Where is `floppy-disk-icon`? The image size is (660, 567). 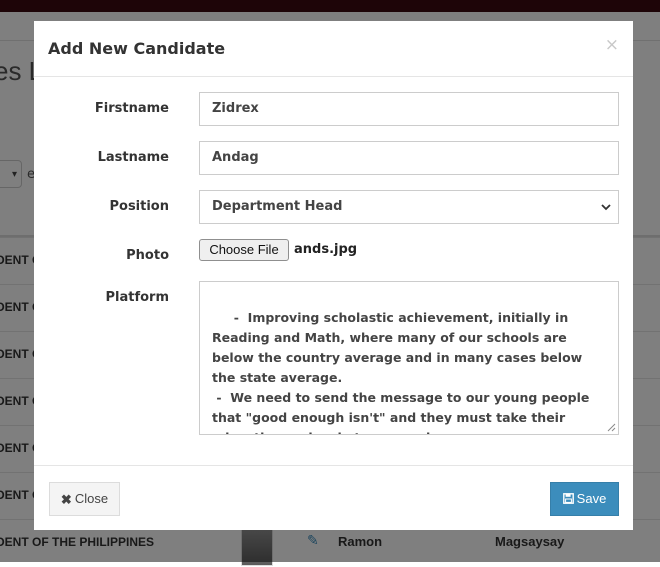
floppy-disk-icon is located at coordinates (568, 498).